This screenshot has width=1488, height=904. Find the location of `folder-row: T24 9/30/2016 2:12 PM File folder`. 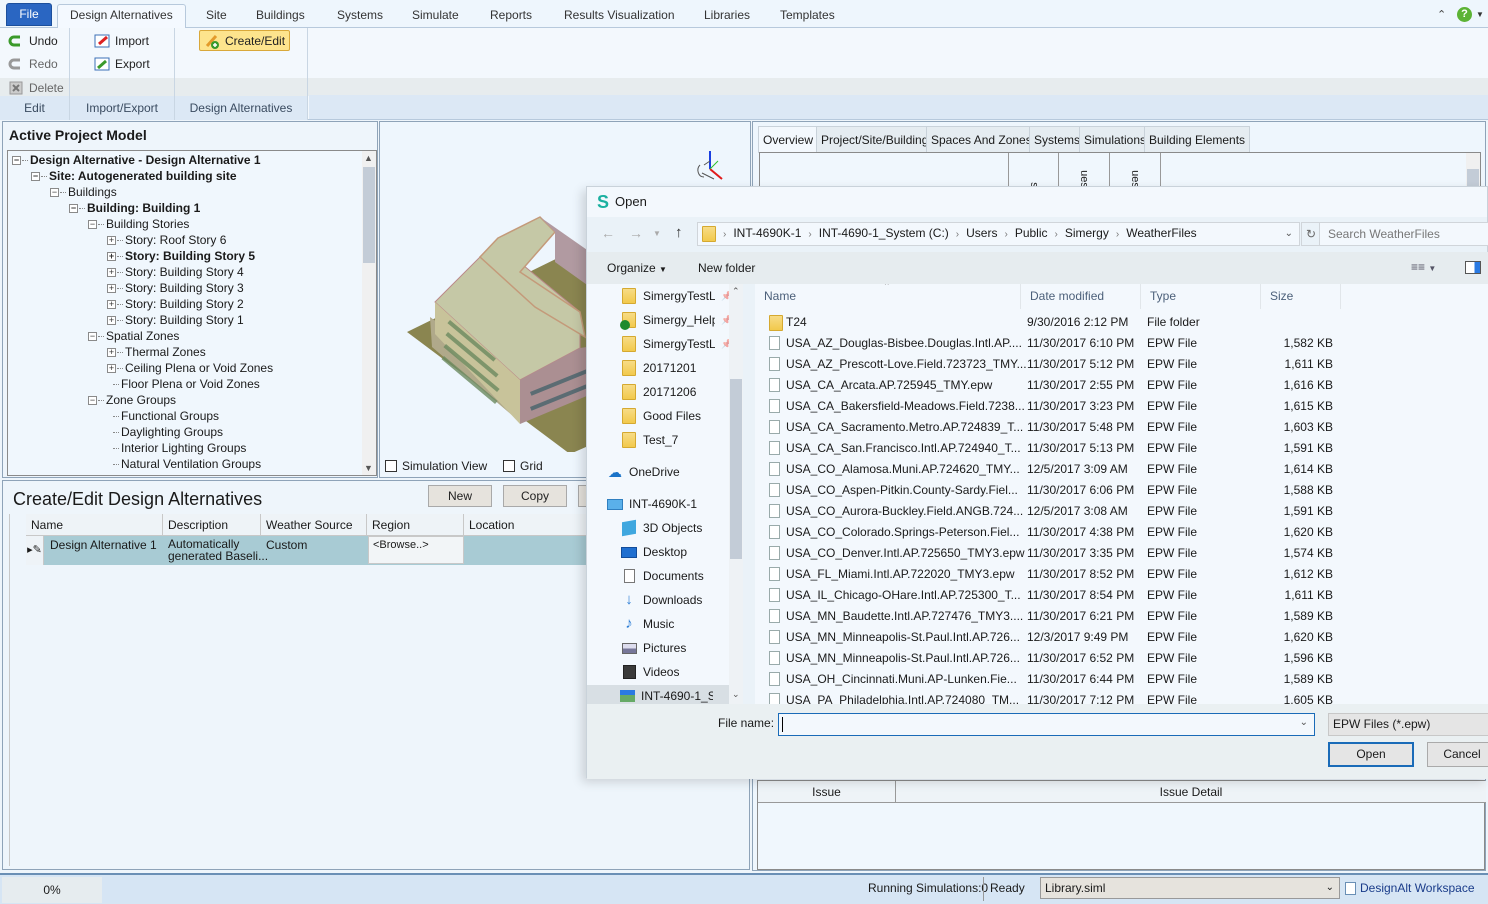

folder-row: T24 9/30/2016 2:12 PM File folder is located at coordinates (1121, 322).